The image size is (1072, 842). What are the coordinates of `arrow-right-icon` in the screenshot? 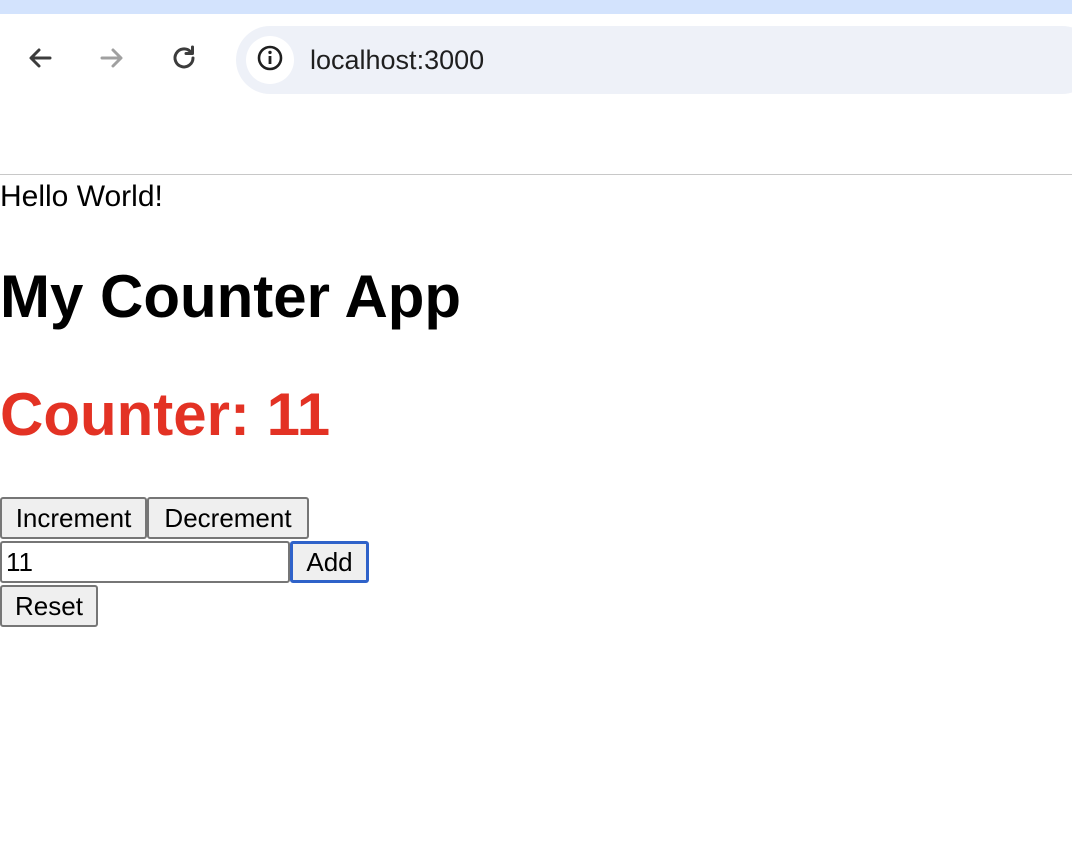 It's located at (112, 58).